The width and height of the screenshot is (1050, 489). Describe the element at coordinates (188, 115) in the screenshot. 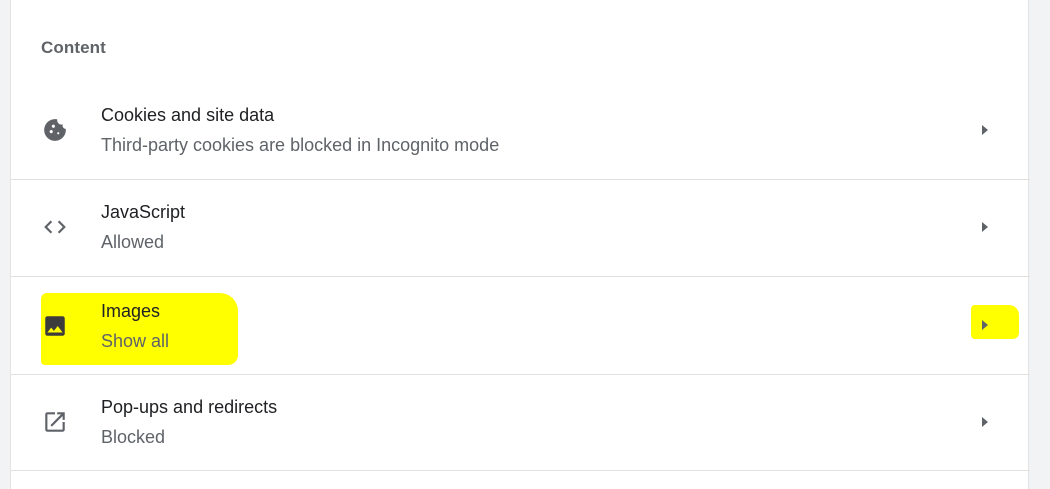

I see `row-title: Cookies and site data` at that location.